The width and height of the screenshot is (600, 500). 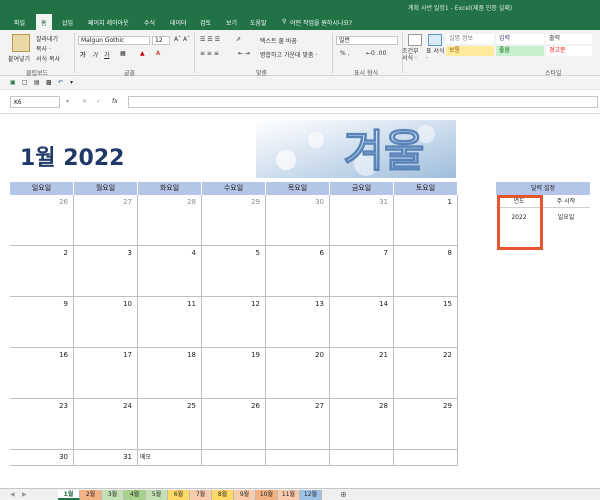 I want to click on next-sheet-icon: ▶, so click(x=24, y=494).